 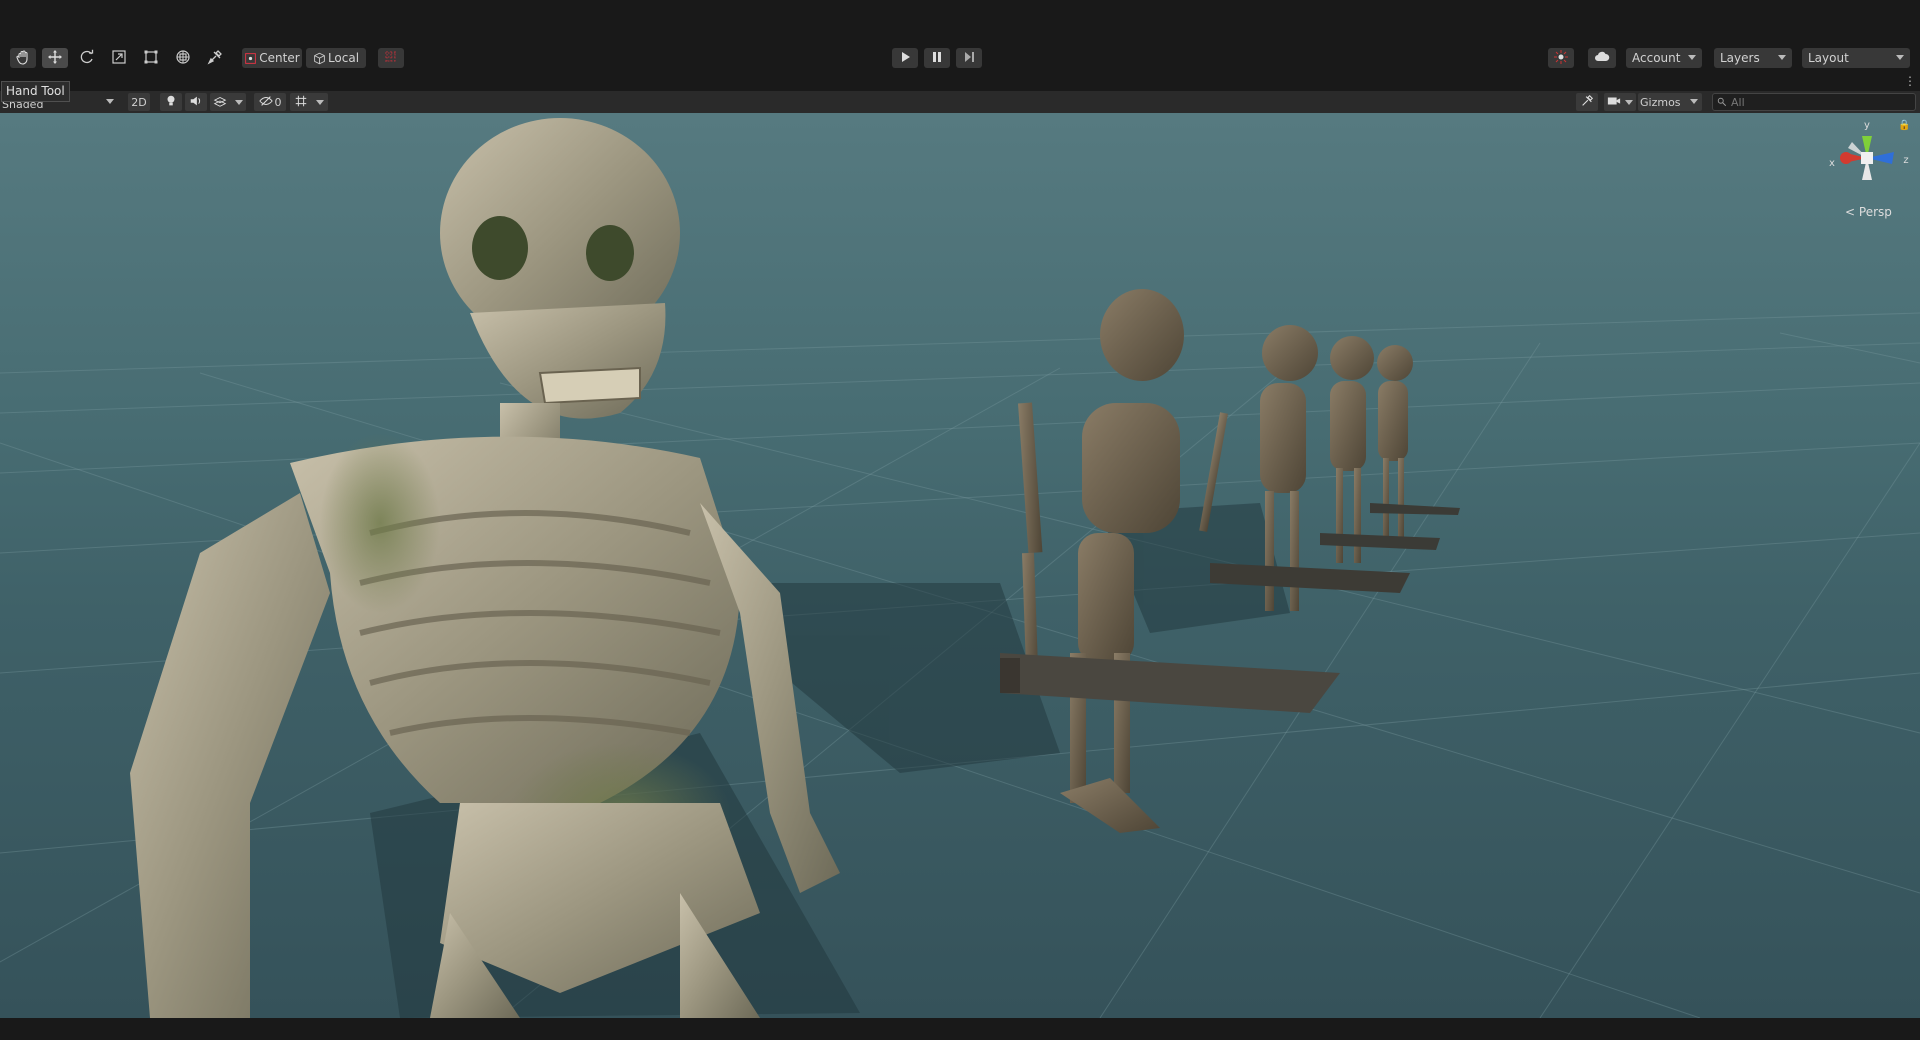 What do you see at coordinates (35, 91) in the screenshot?
I see `hand-tool-tooltip: Hand Tool` at bounding box center [35, 91].